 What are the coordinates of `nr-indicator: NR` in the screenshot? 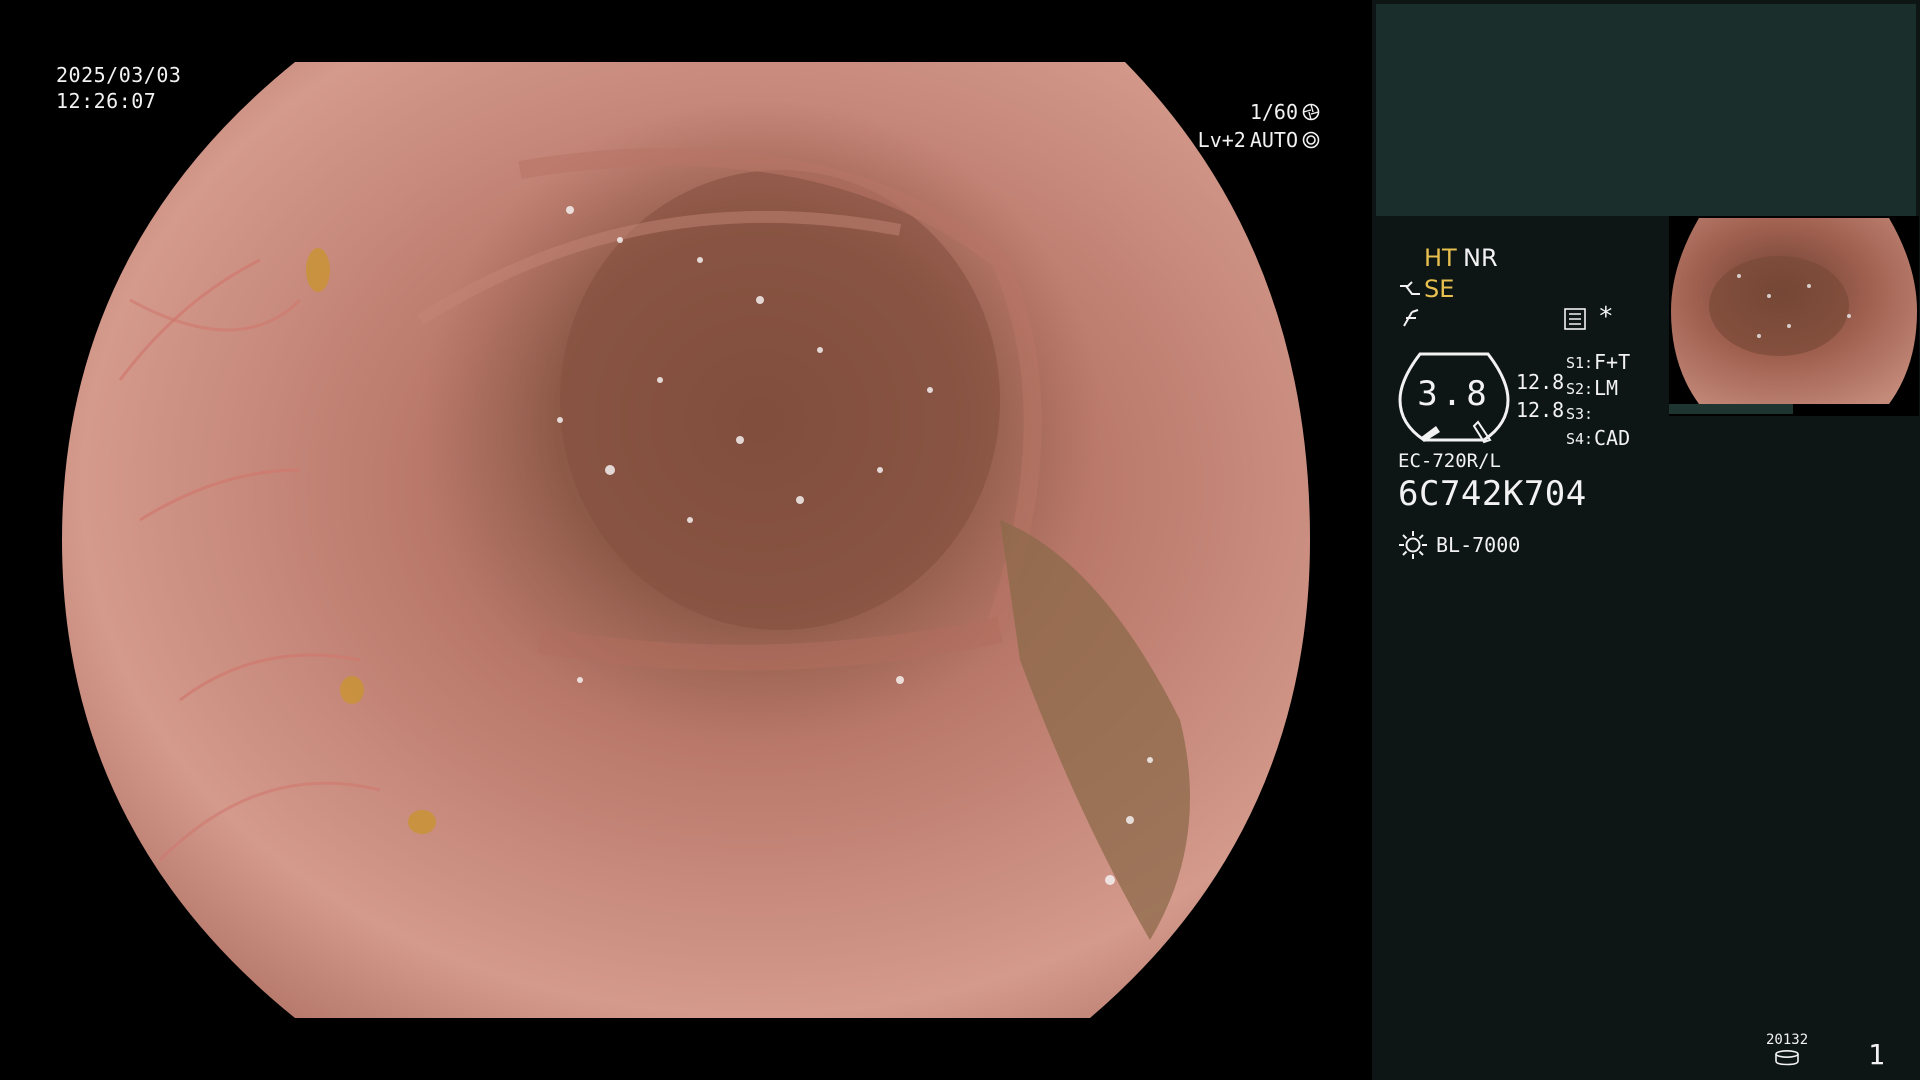 It's located at (1480, 258).